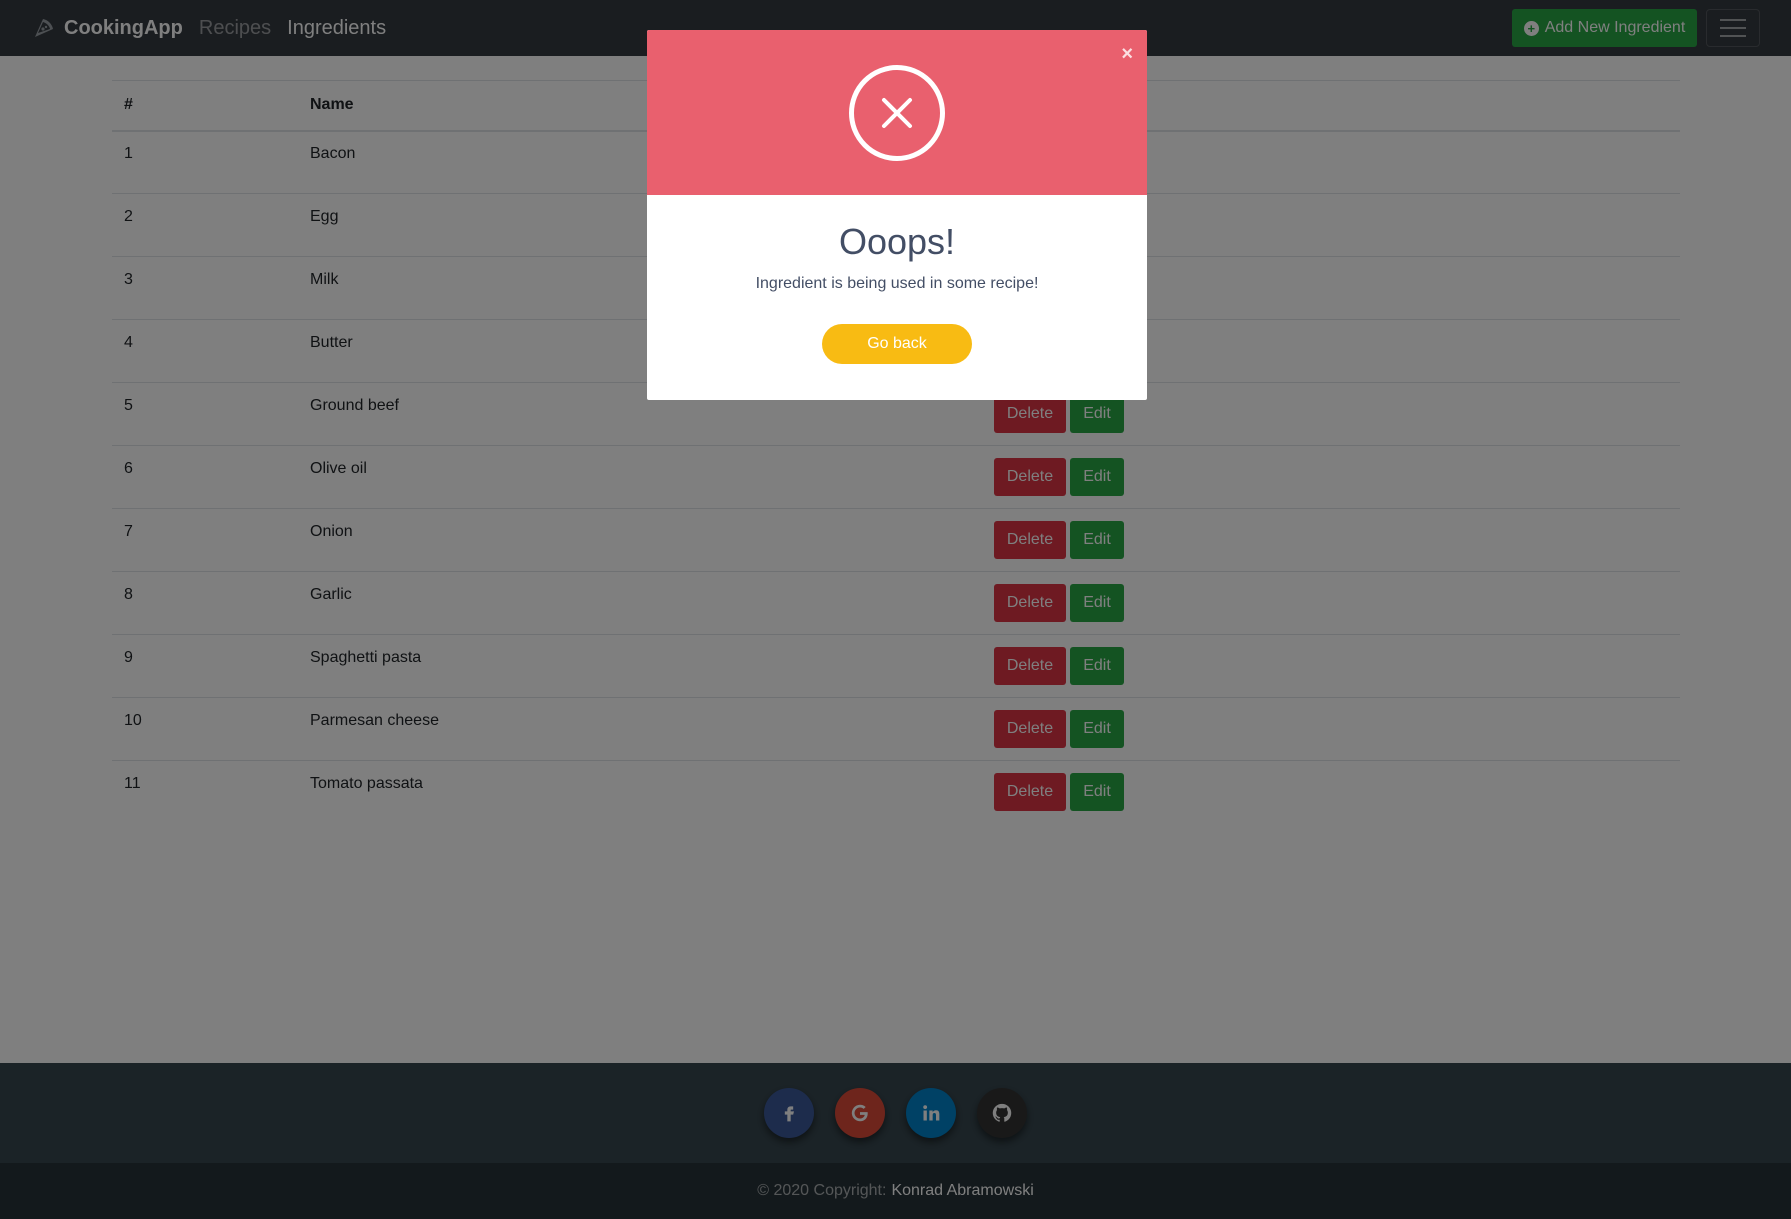 The height and width of the screenshot is (1219, 1791). I want to click on modal-header: ×, so click(897, 112).